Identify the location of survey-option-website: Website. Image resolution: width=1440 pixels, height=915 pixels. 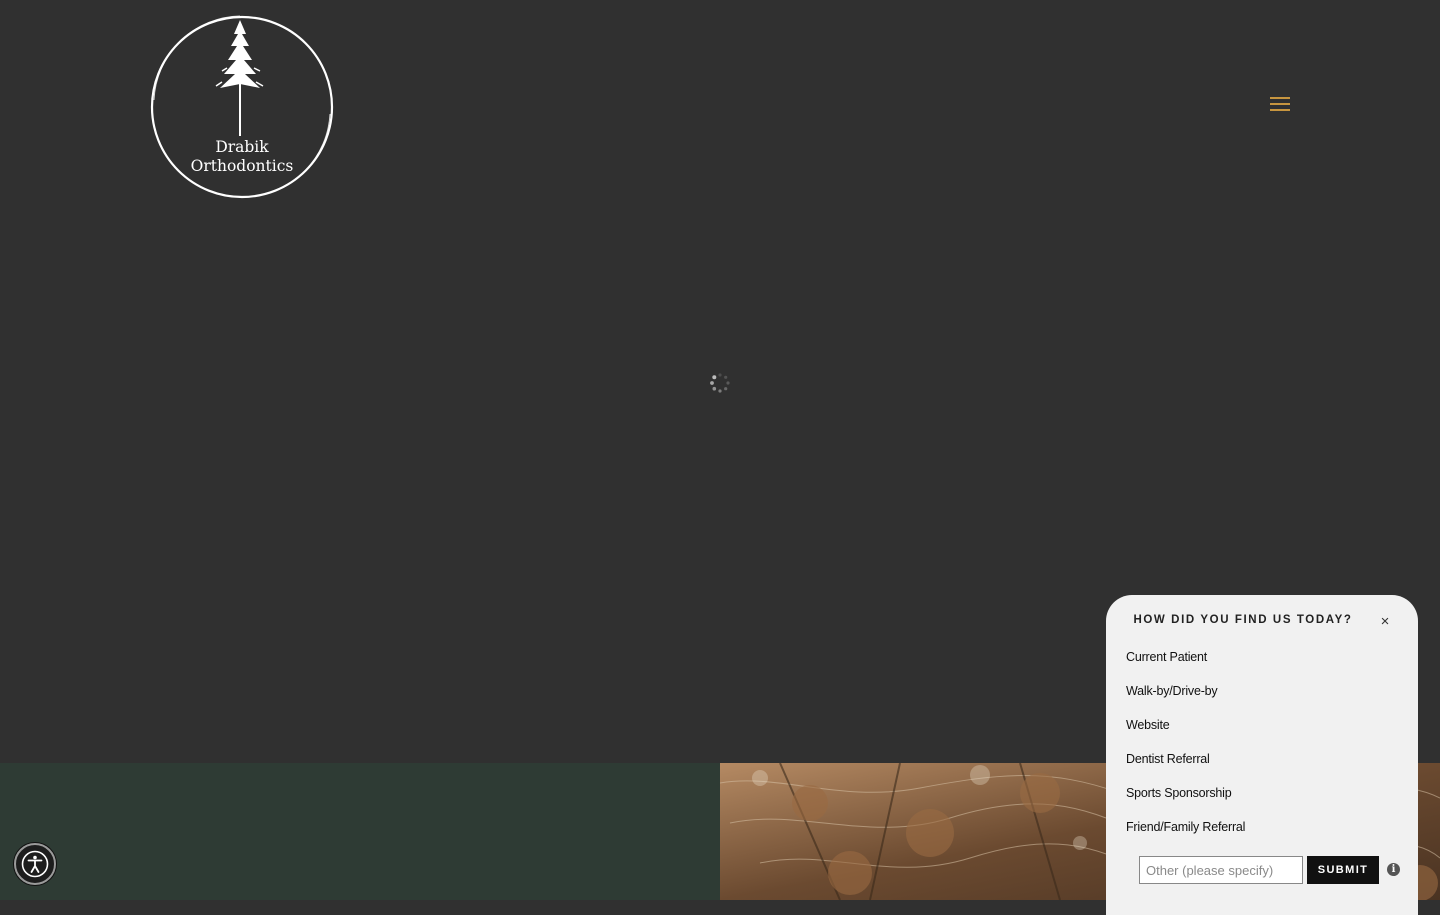
(1261, 732).